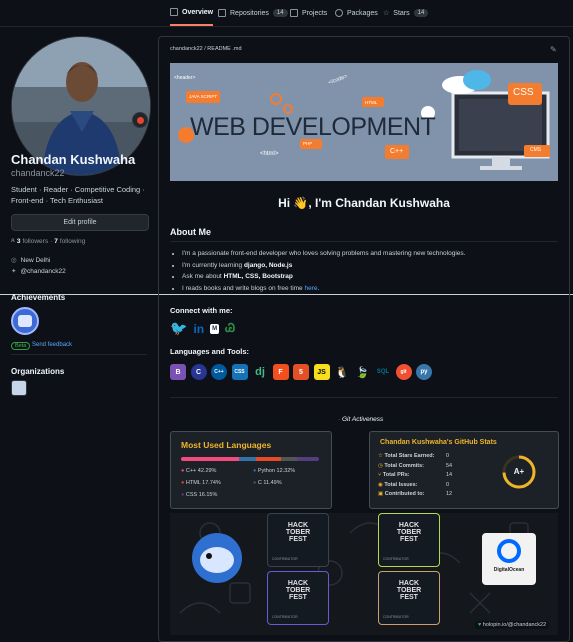  Describe the element at coordinates (321, 372) in the screenshot. I see `javascript-icon: JS` at that location.